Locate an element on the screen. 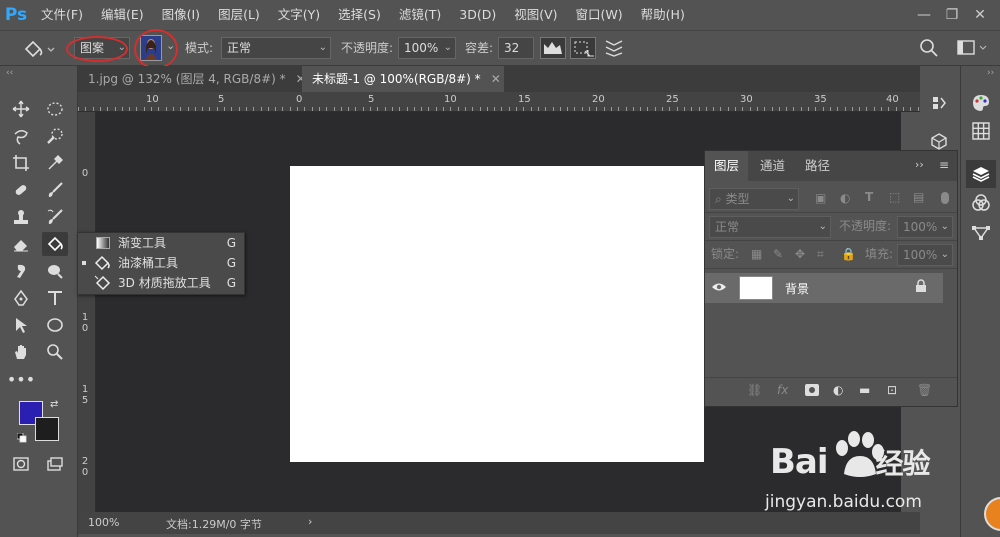 The height and width of the screenshot is (537, 1000). delete-layer-icon: 🗑 is located at coordinates (924, 390).